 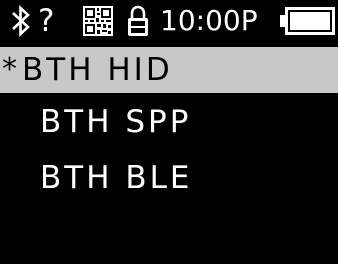 What do you see at coordinates (116, 178) in the screenshot?
I see `menu-item-label: BTH BLE` at bounding box center [116, 178].